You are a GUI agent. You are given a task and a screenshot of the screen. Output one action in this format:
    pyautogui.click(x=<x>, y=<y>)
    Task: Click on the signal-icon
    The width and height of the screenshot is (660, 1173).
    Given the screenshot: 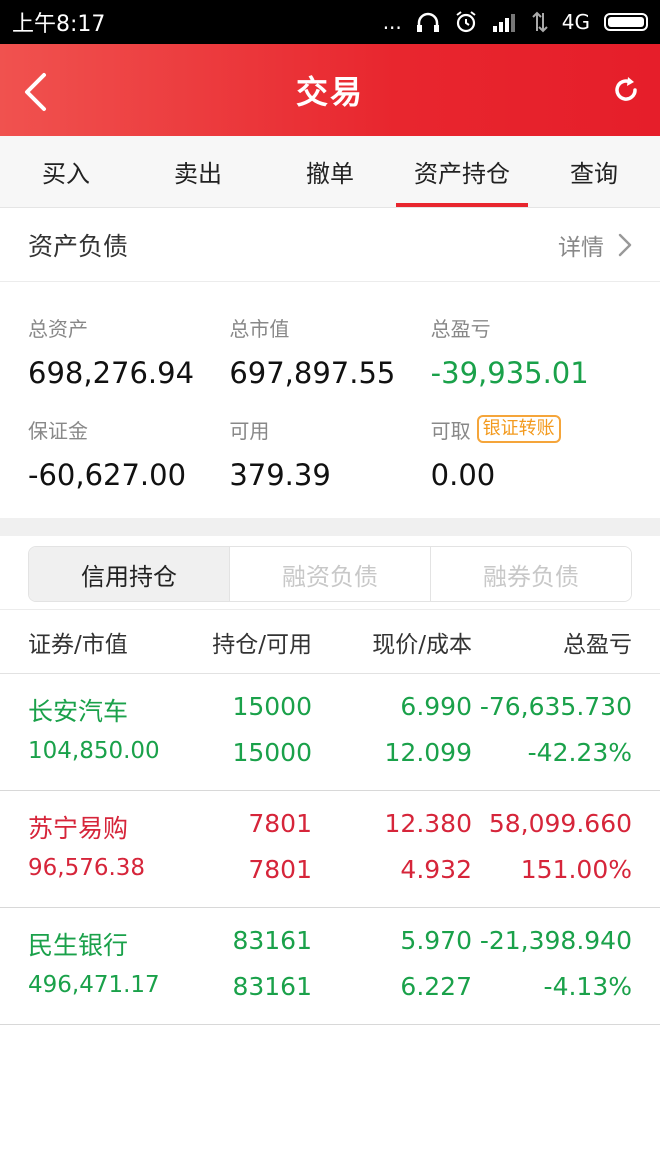 What is the action you would take?
    pyautogui.click(x=503, y=23)
    